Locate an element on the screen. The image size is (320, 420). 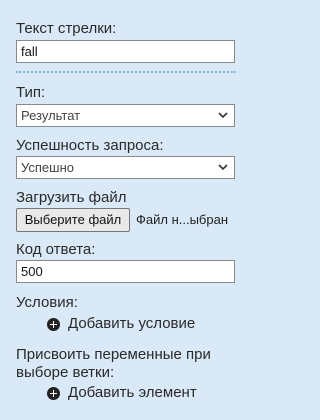
arrow-text-input: fall is located at coordinates (125, 51).